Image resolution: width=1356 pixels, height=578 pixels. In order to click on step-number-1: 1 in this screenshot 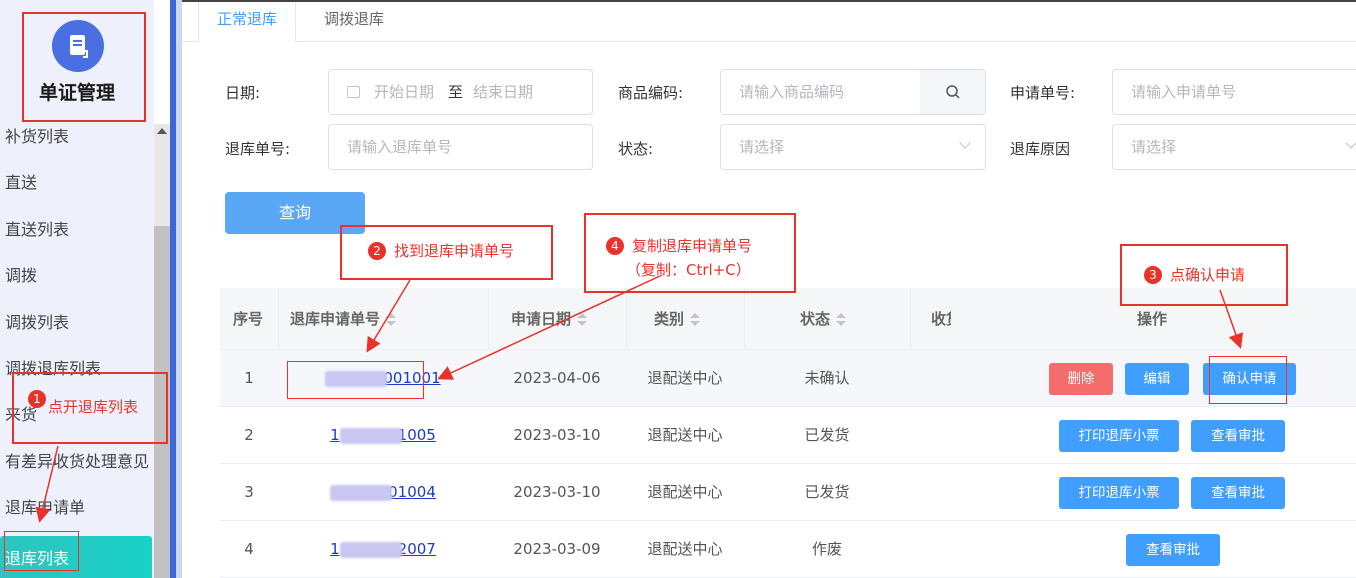, I will do `click(37, 399)`.